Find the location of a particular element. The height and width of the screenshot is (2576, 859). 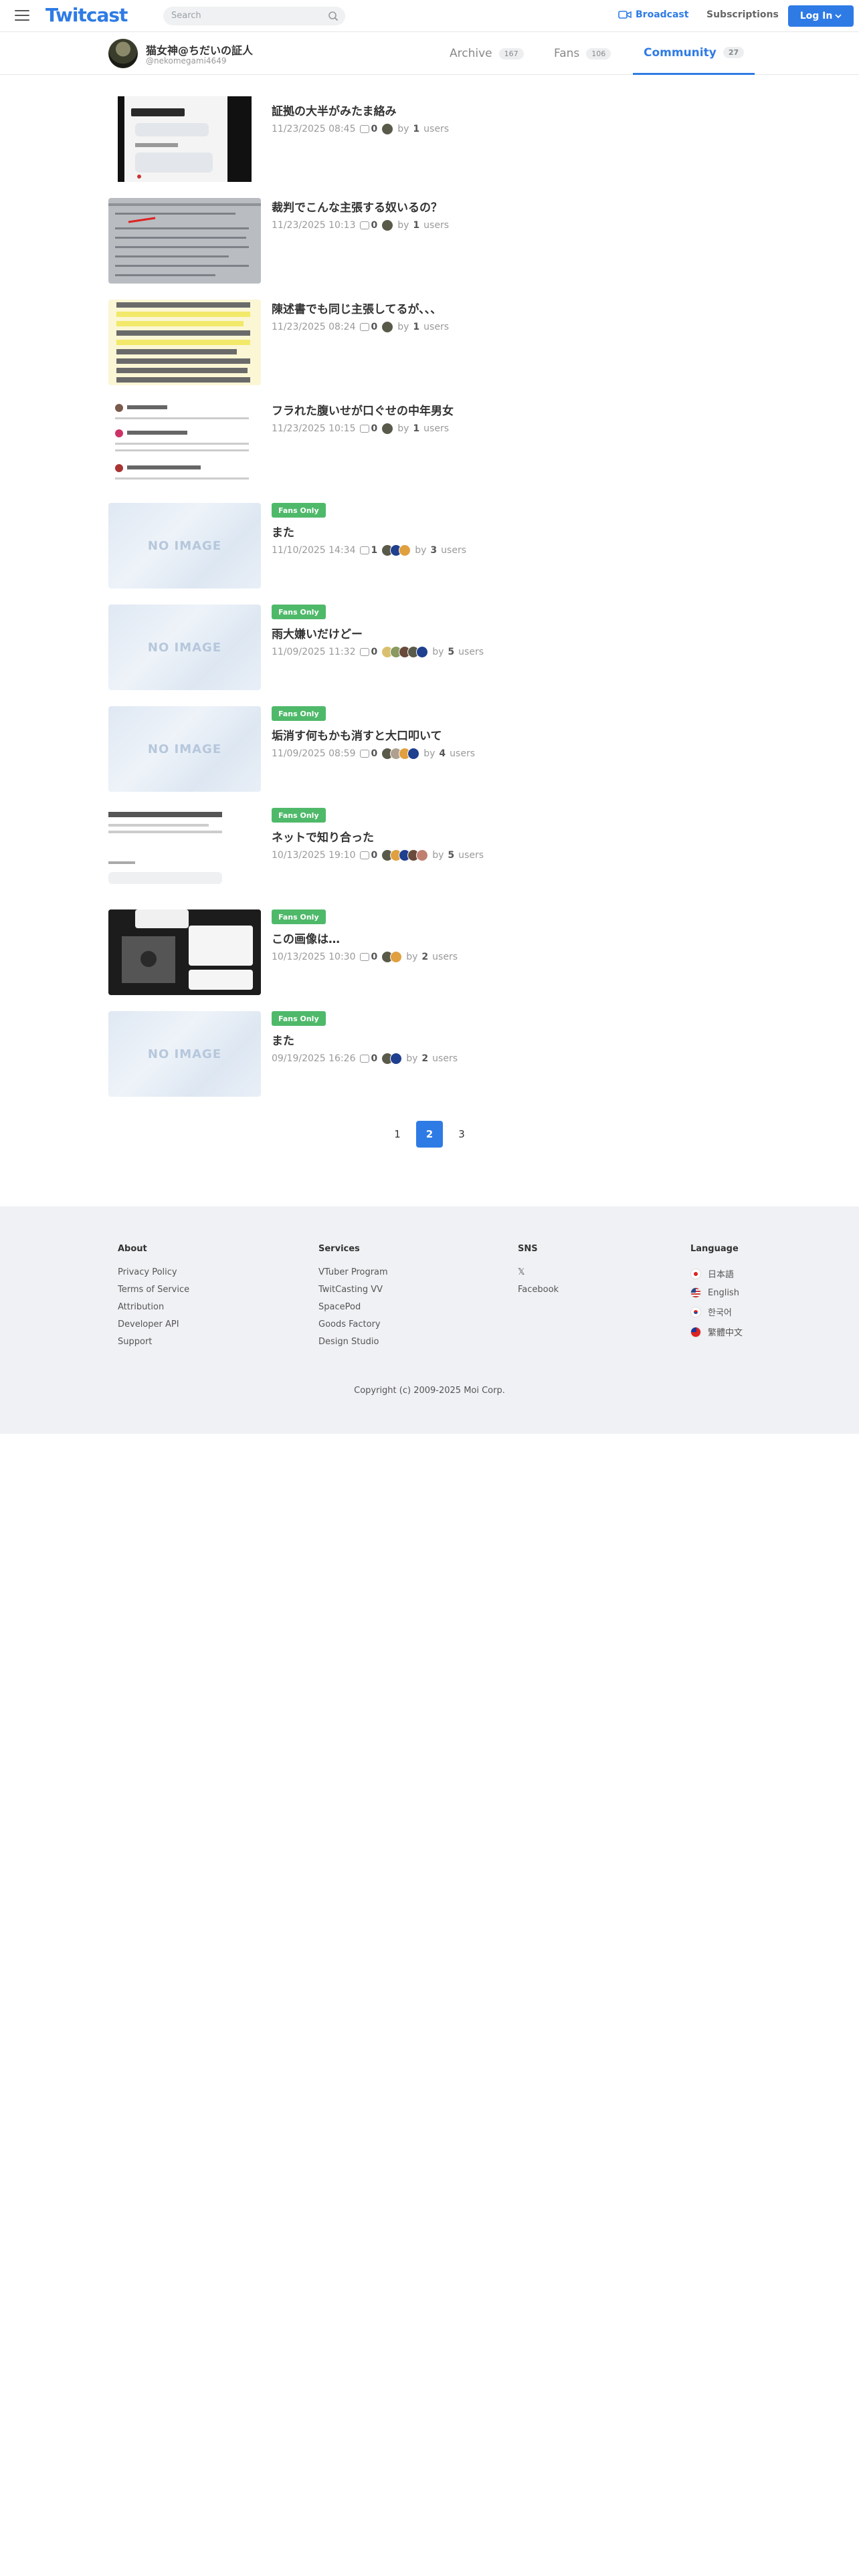

language-traditional-chinese: 繁體中文 is located at coordinates (716, 1332).